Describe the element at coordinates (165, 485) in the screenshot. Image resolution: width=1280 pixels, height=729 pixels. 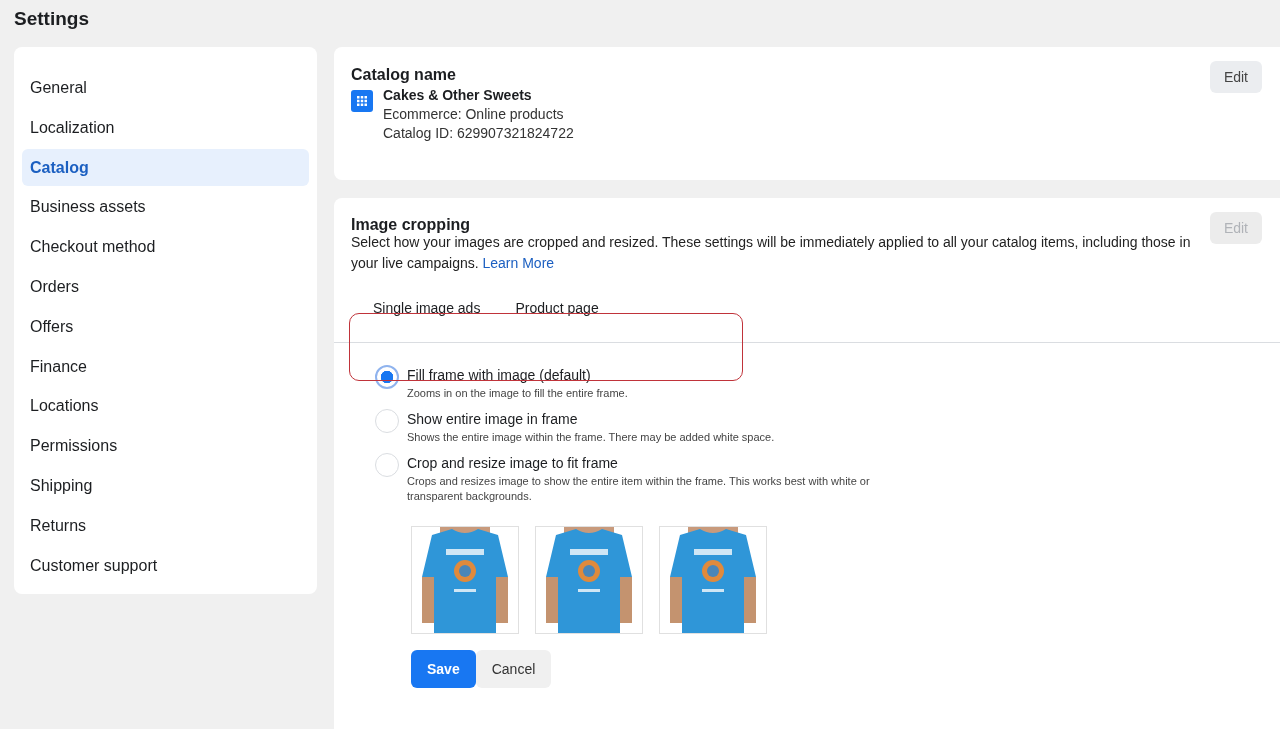
I see `sidebar-item: Shipping` at that location.